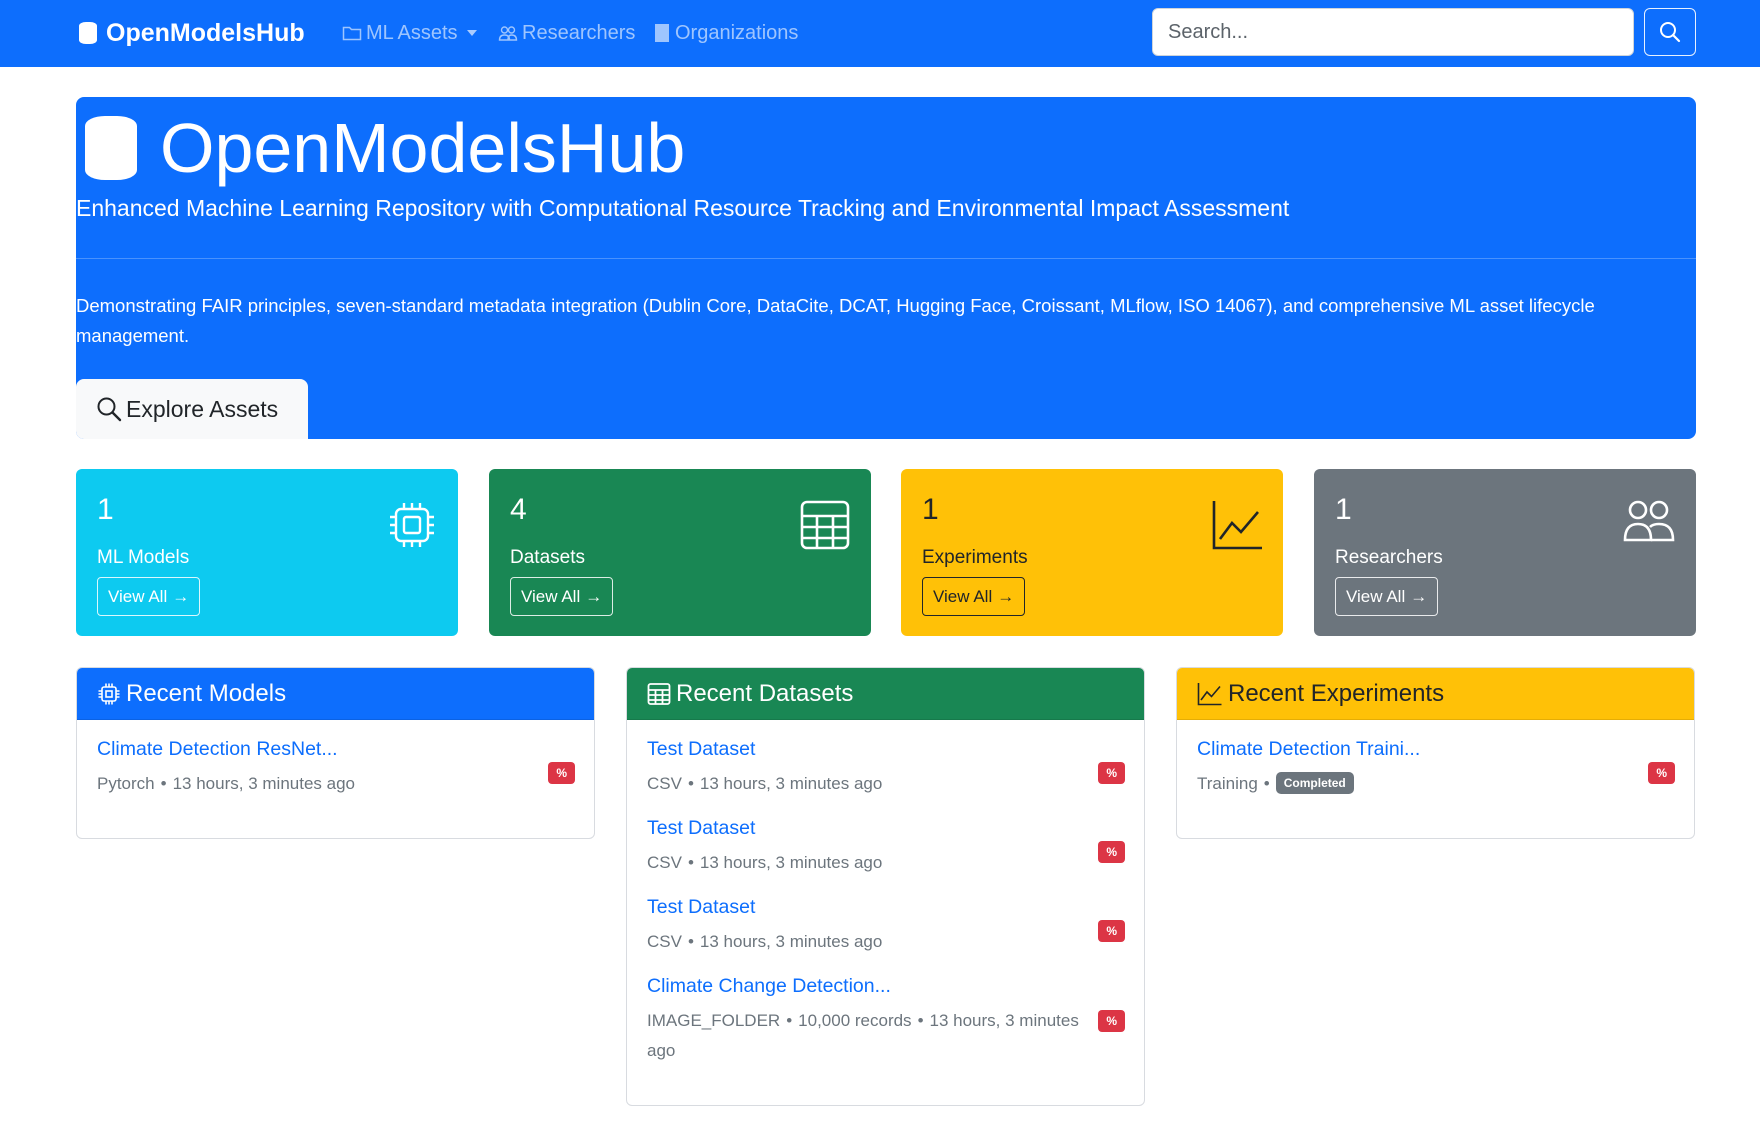 This screenshot has height=1133, width=1760. I want to click on recent-datasets-header: Recent Datasets, so click(885, 694).